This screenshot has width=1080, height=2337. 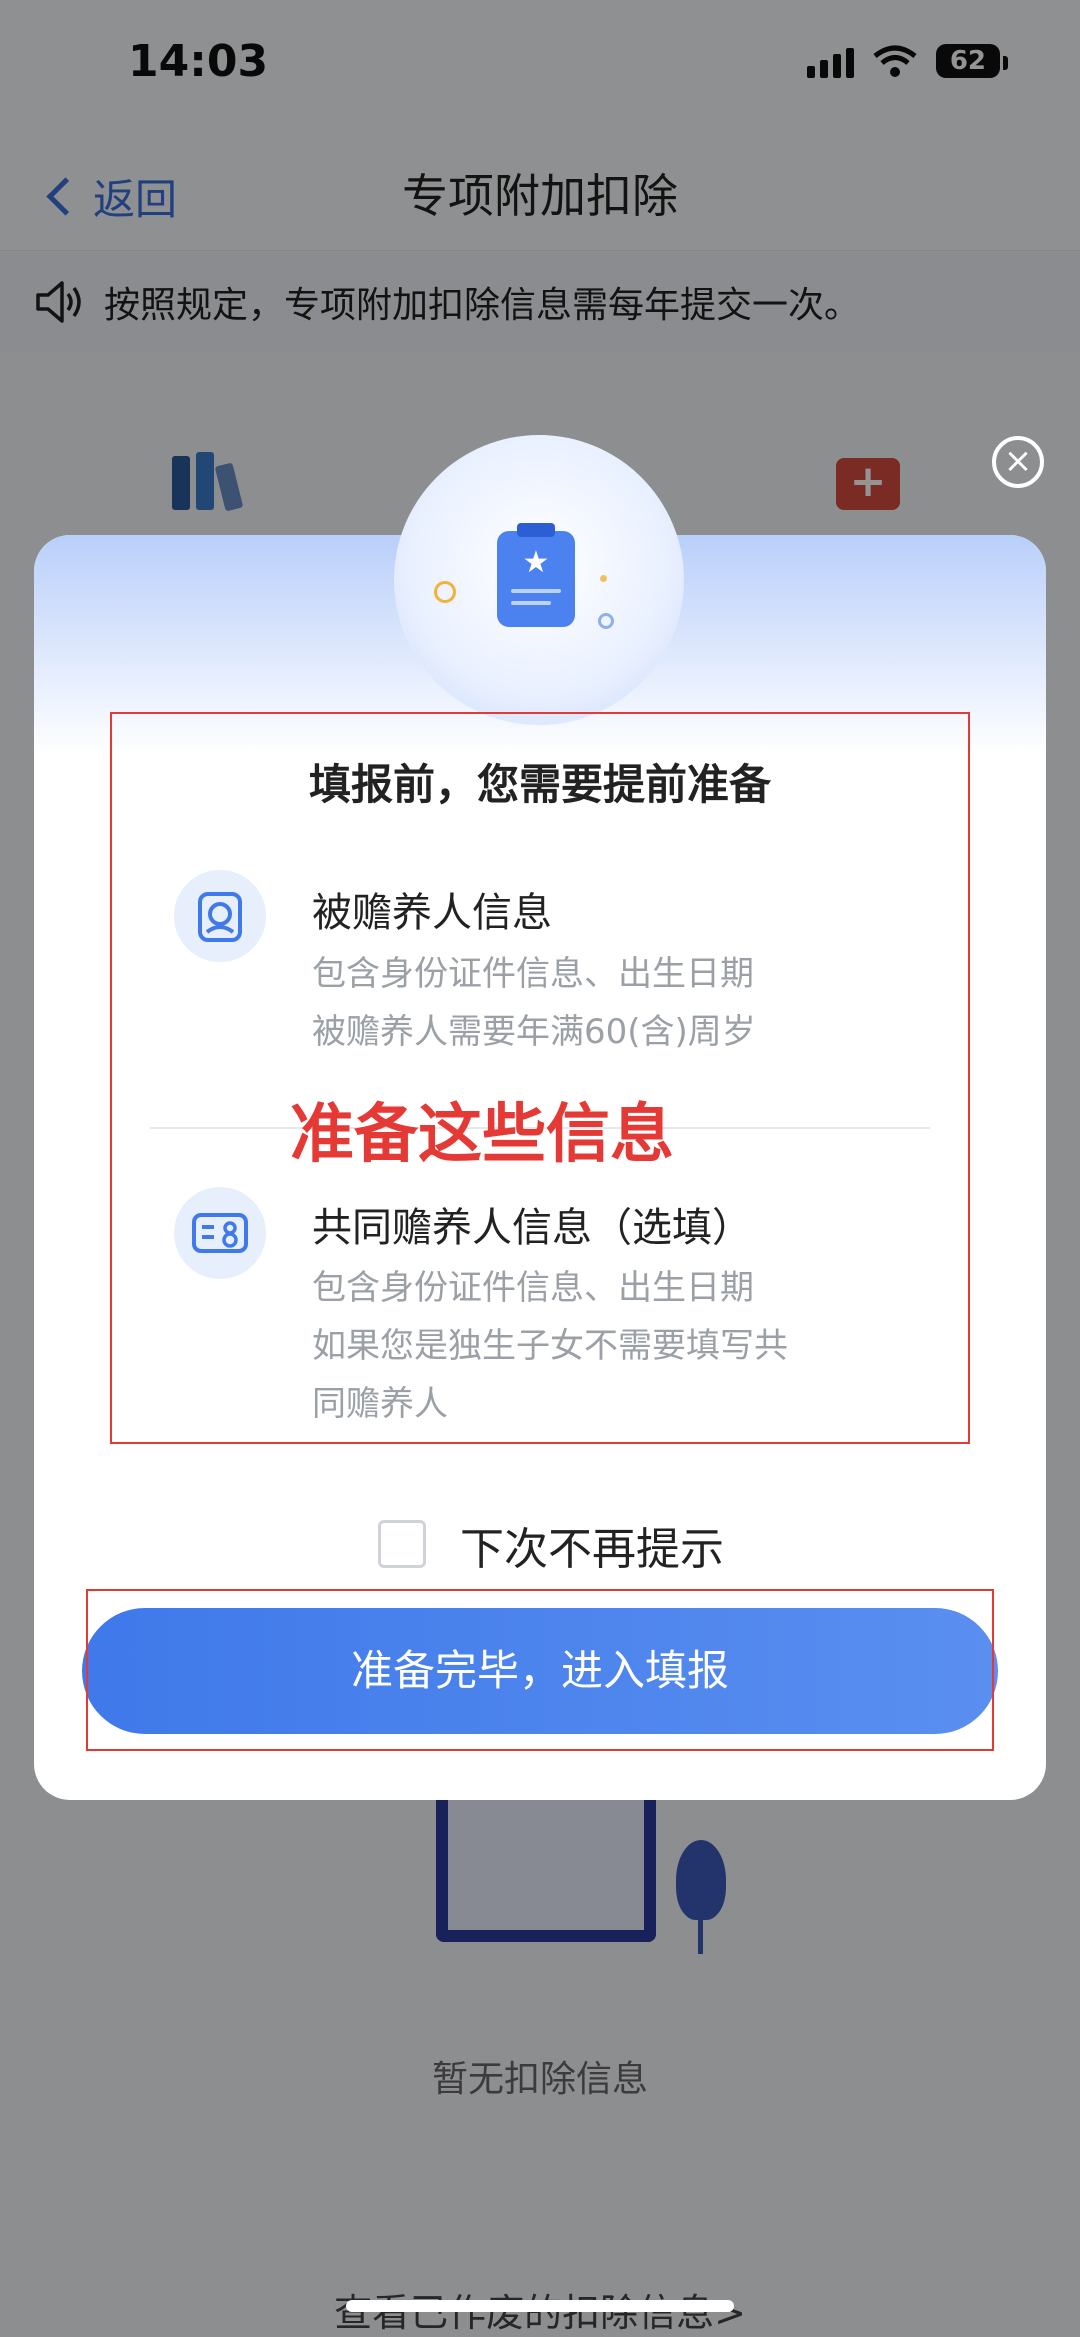 What do you see at coordinates (402, 1544) in the screenshot?
I see `dont-remind-checkbox` at bounding box center [402, 1544].